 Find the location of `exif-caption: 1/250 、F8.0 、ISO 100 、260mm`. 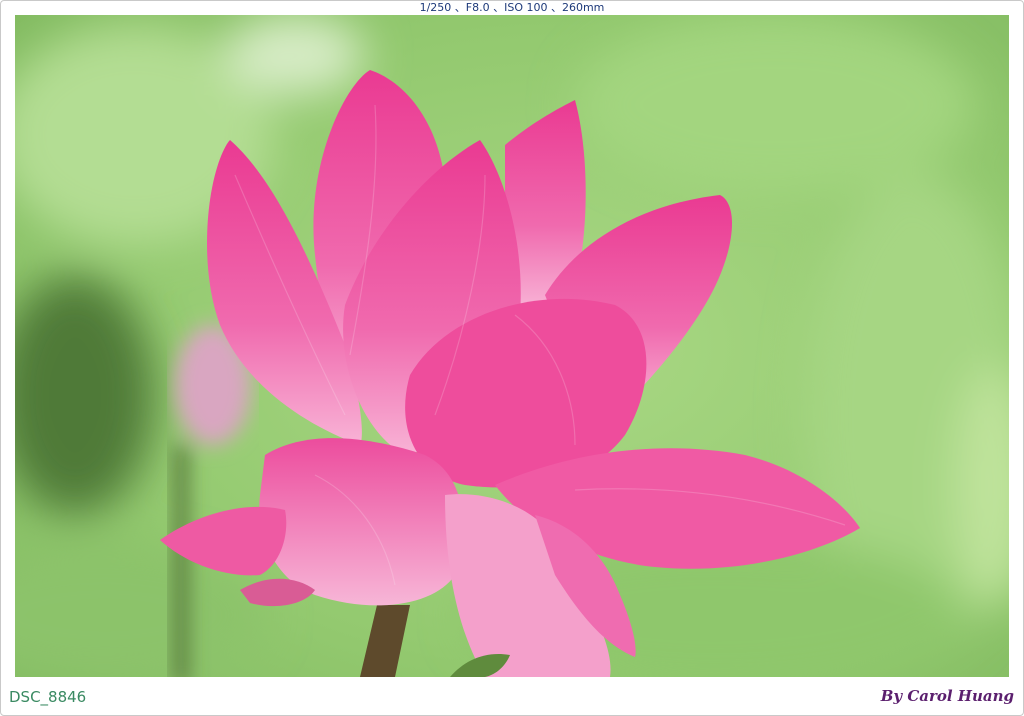

exif-caption: 1/250 、F8.0 、ISO 100 、260mm is located at coordinates (512, 7).